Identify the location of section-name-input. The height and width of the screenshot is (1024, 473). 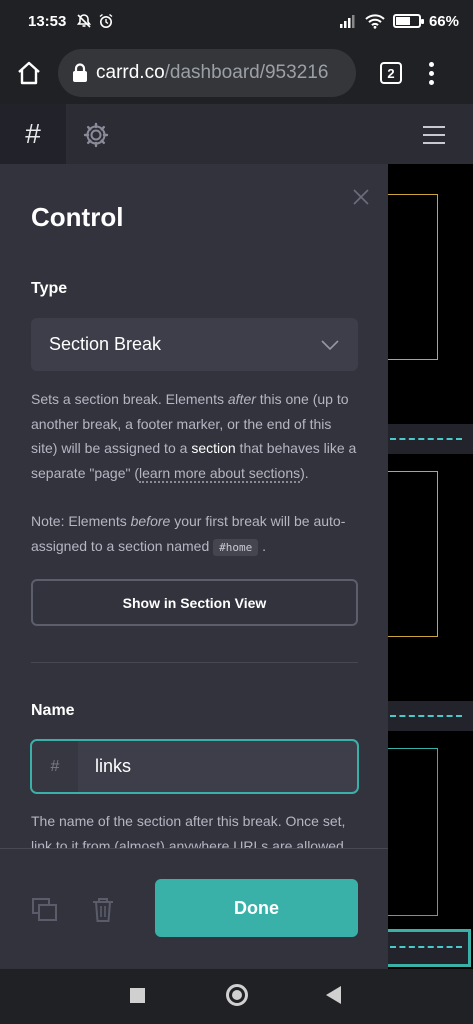
(217, 766).